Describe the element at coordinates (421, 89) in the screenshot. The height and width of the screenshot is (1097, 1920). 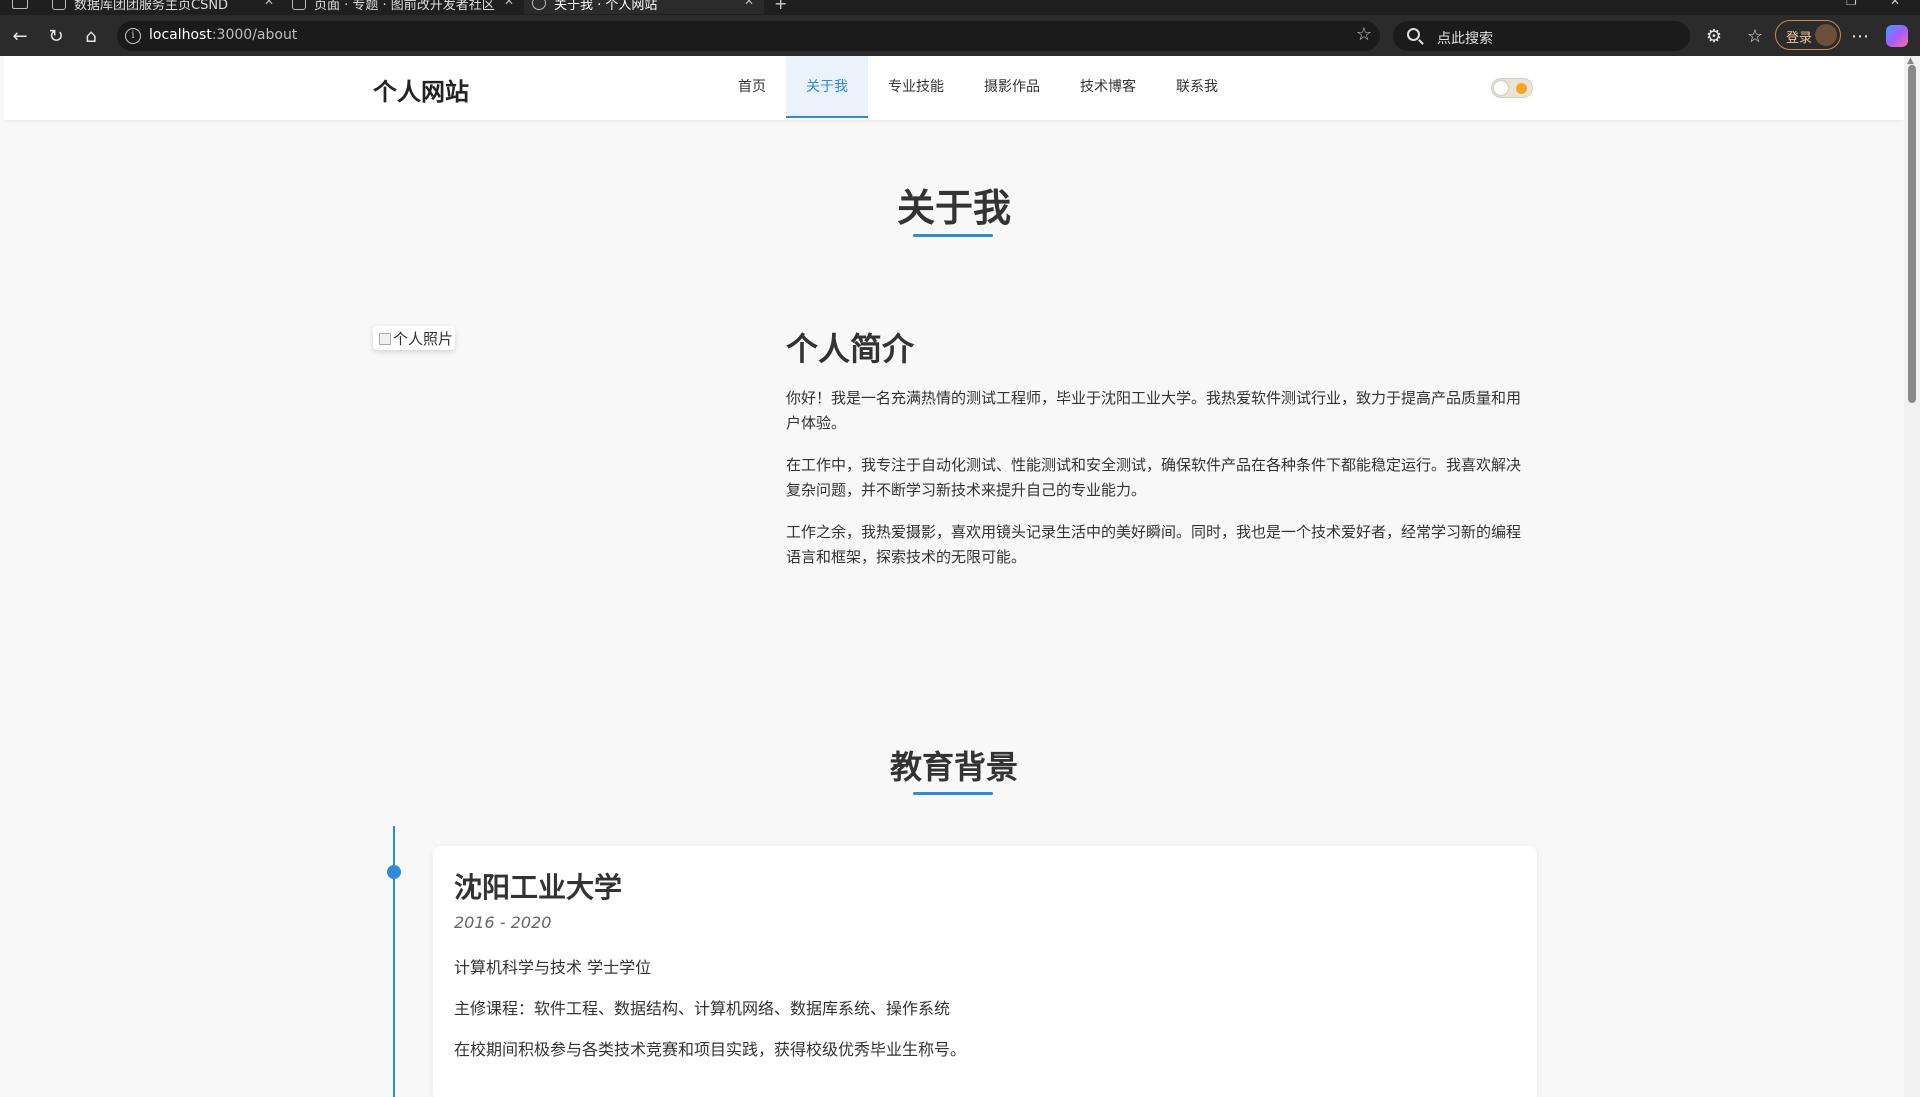
I see `site-brand: 个人网站` at that location.